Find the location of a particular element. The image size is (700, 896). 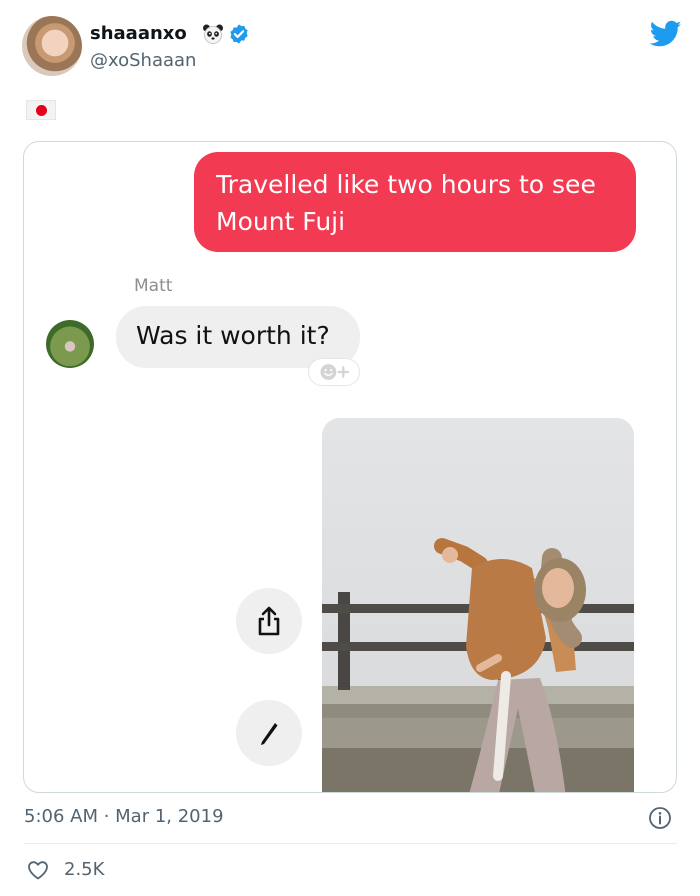

japan-flag-icon is located at coordinates (41, 110).